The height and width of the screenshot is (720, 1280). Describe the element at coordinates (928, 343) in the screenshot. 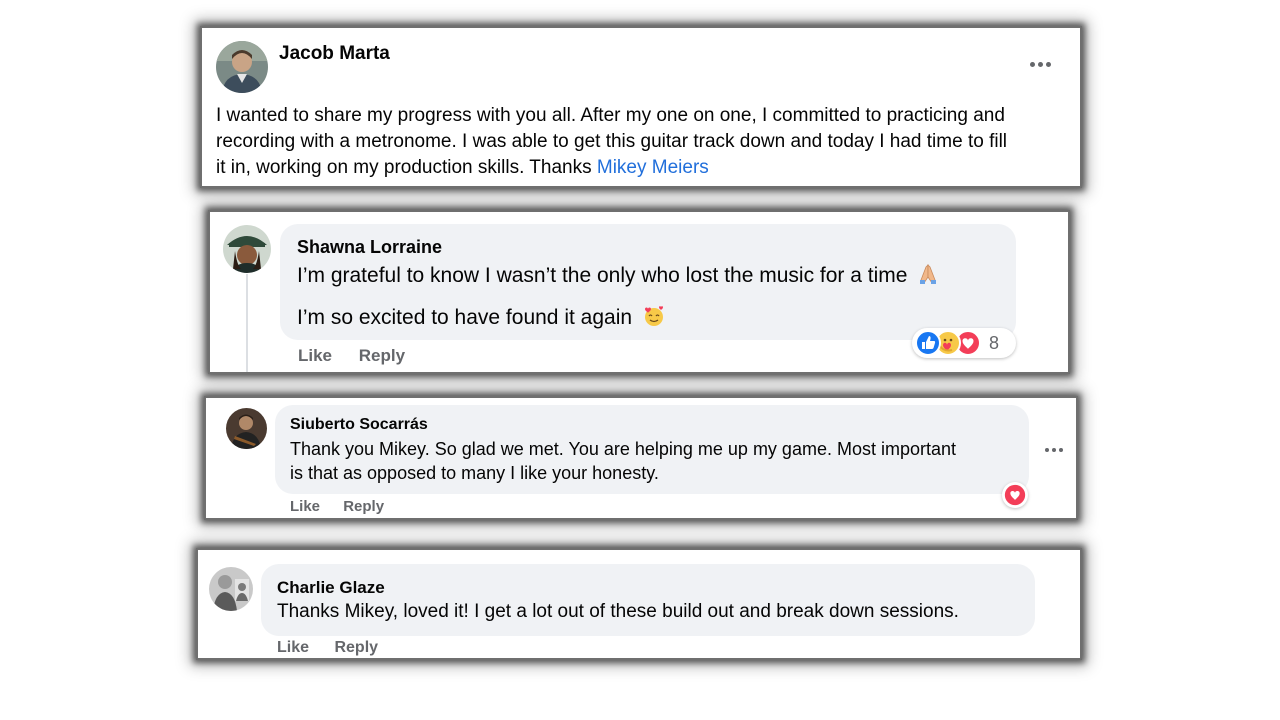

I see `like-icon` at that location.